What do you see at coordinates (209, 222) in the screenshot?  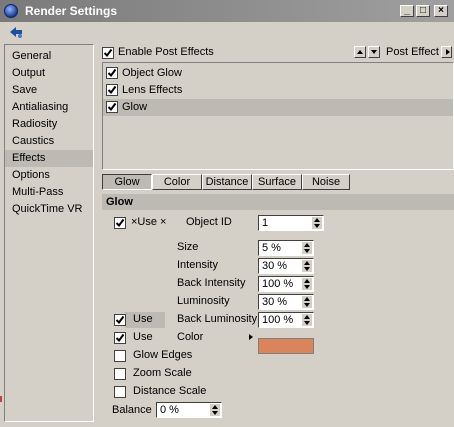 I see `object-id-label: Object ID` at bounding box center [209, 222].